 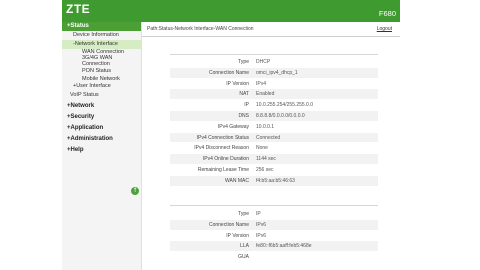 I want to click on sidebar-item-3g4g-wan-connection: Connection, so click(x=101, y=64).